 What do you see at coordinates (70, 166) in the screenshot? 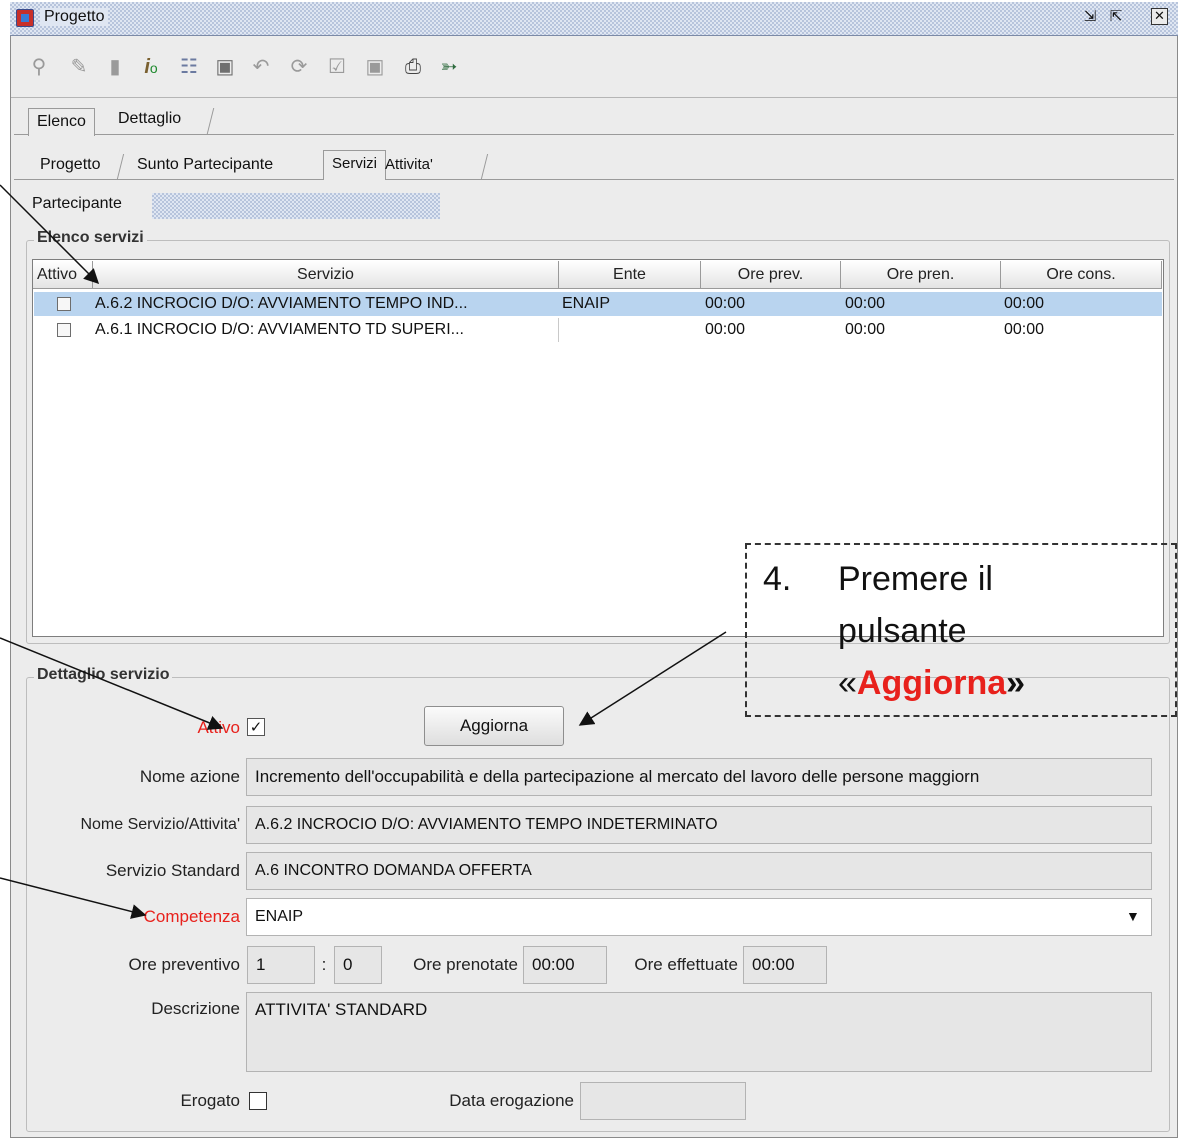
I see `tab-progetto: Progetto` at bounding box center [70, 166].